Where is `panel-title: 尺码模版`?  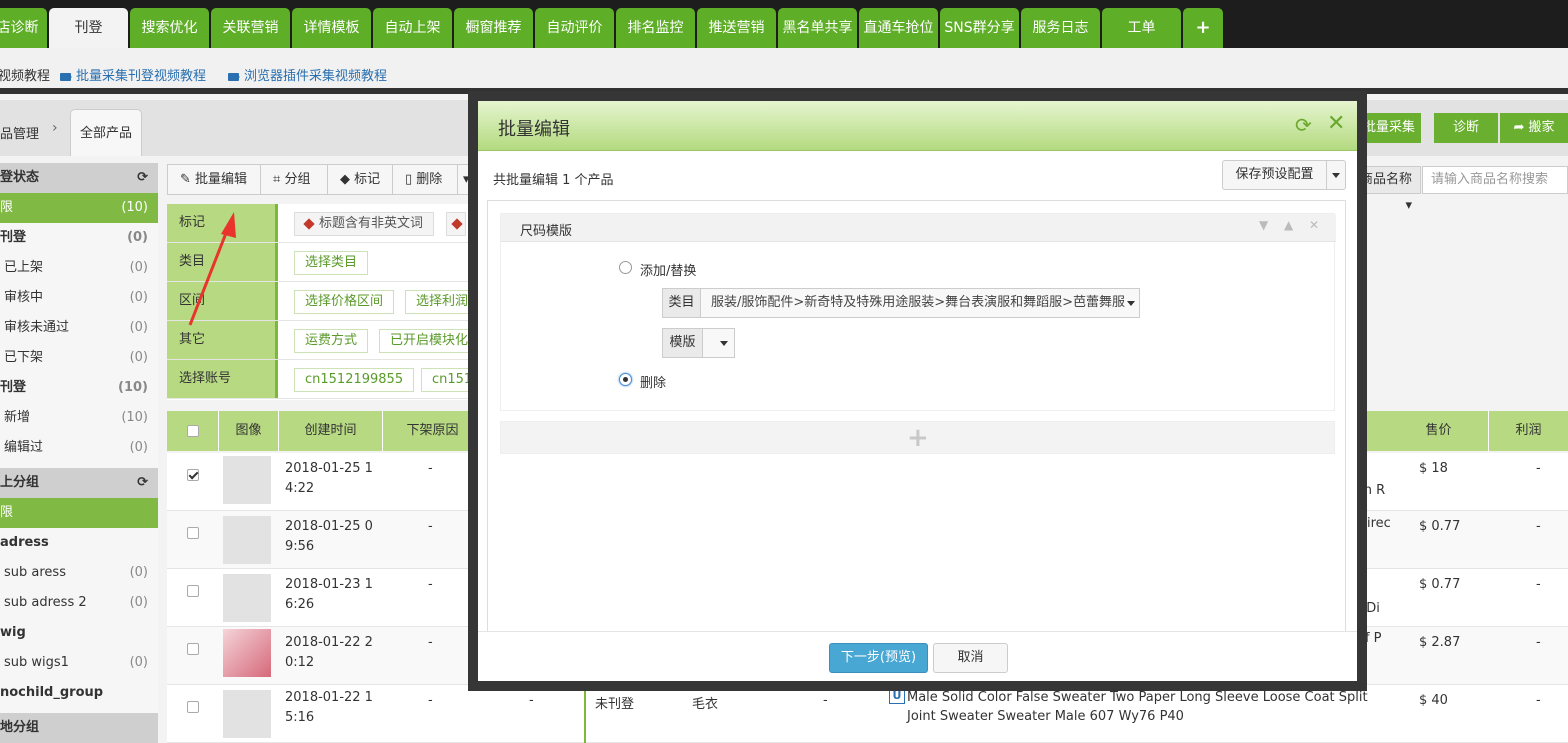
panel-title: 尺码模版 is located at coordinates (546, 231).